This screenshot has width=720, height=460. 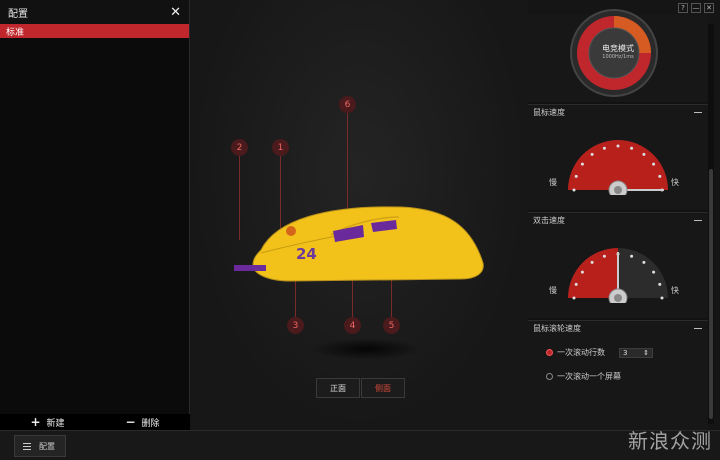 I want to click on scroll-lines-label: 一次滚动行数, so click(x=581, y=352).